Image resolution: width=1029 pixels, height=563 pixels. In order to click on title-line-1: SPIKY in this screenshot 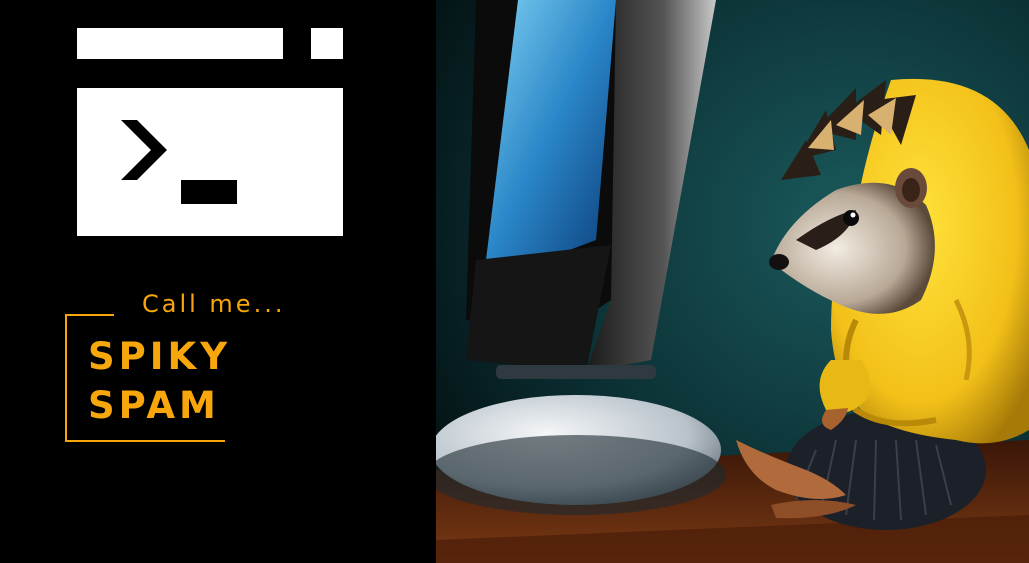, I will do `click(159, 356)`.